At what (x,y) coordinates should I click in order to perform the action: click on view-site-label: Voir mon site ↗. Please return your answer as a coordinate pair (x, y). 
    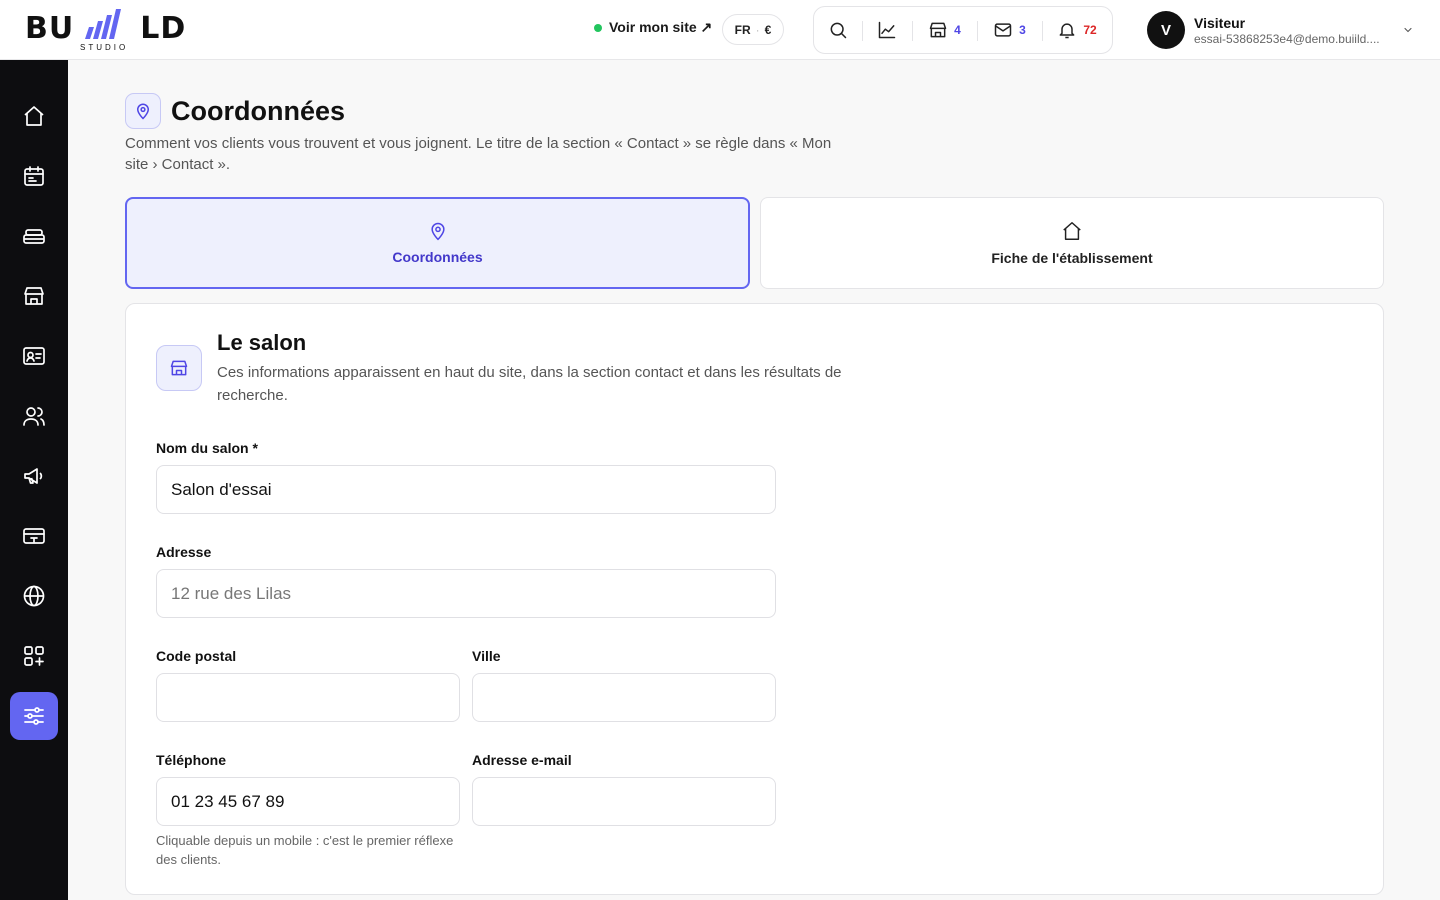
    Looking at the image, I should click on (661, 27).